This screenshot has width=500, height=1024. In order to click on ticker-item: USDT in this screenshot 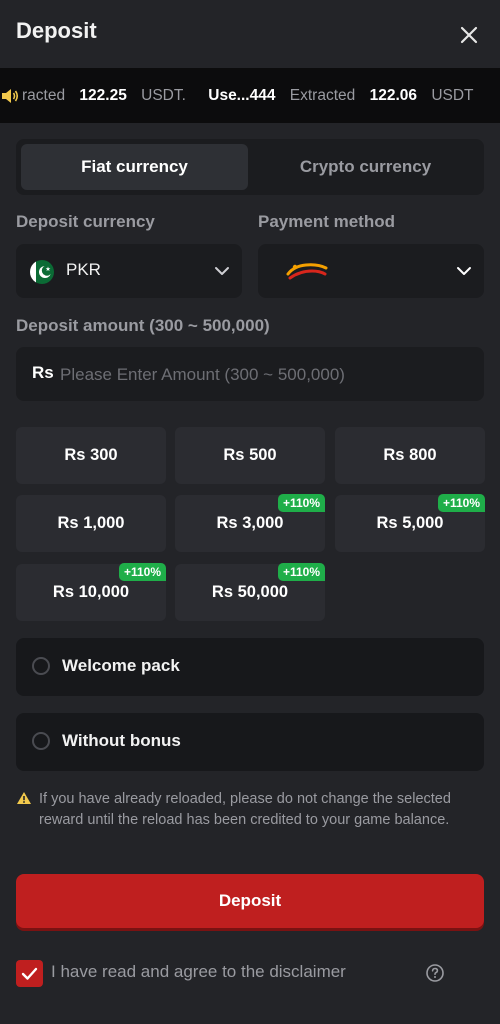, I will do `click(452, 95)`.